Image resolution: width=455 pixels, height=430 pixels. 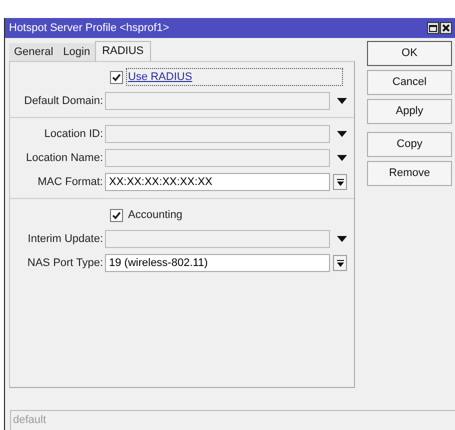 I want to click on close-icon, so click(x=446, y=28).